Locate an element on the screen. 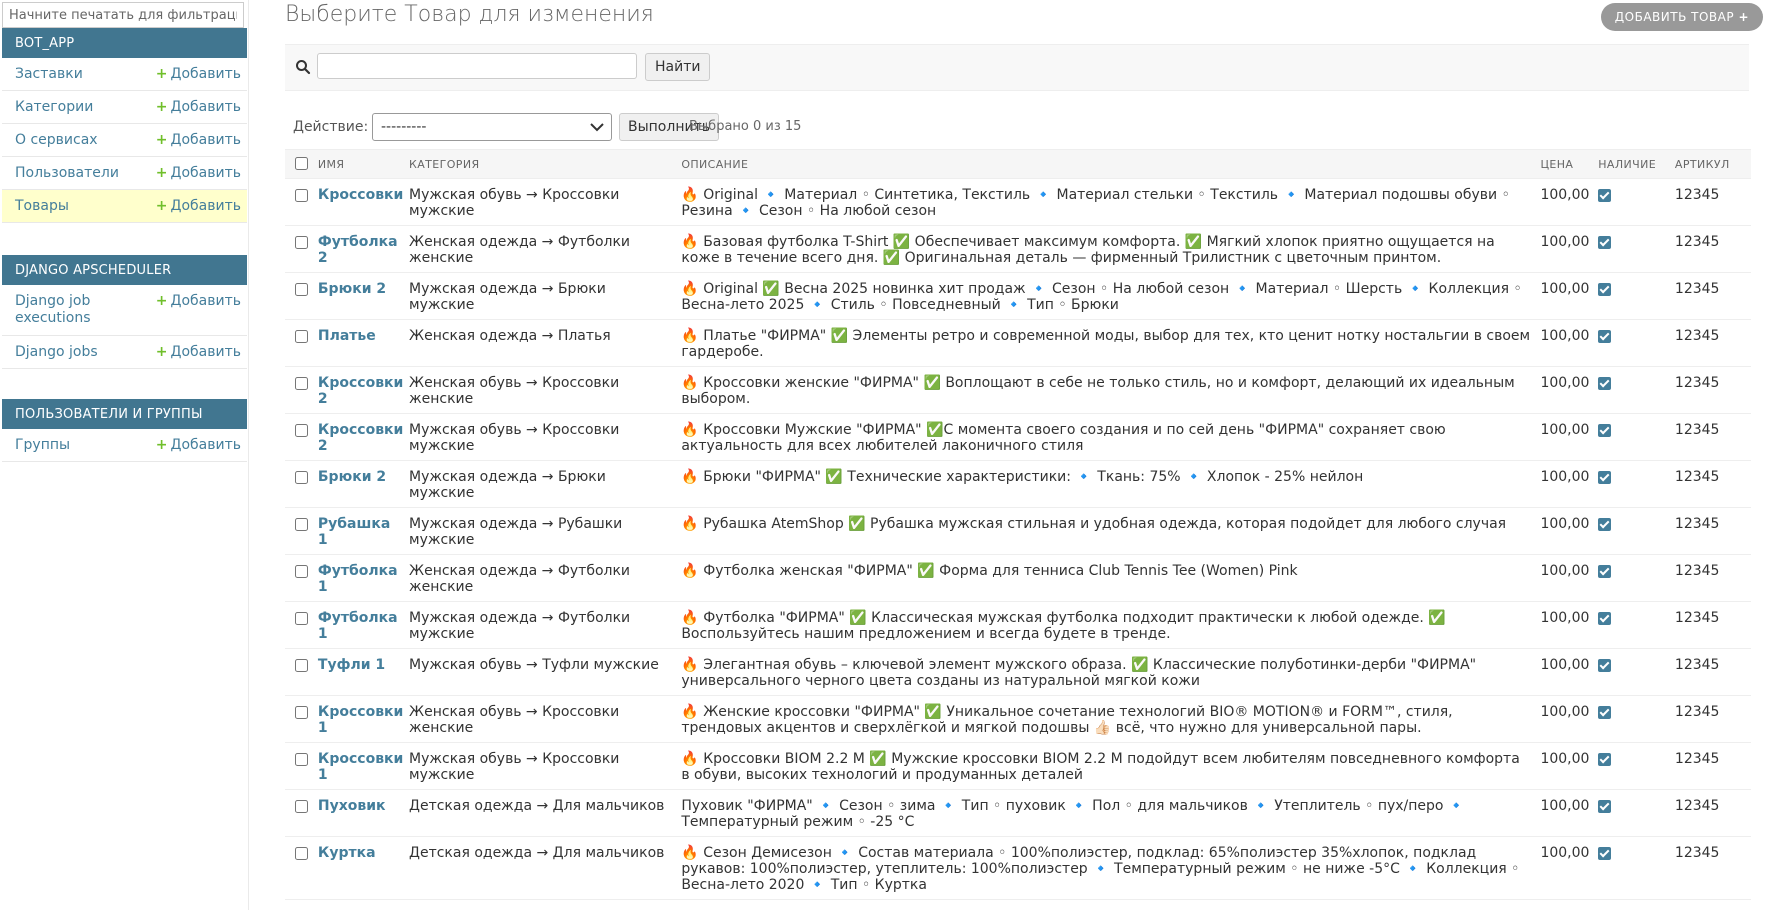  column-header-name: Имя is located at coordinates (359, 164).